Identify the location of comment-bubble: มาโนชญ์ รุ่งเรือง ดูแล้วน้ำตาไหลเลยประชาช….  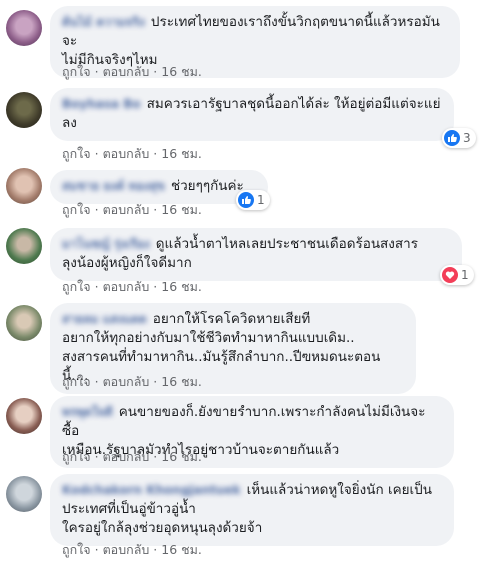
(256, 254).